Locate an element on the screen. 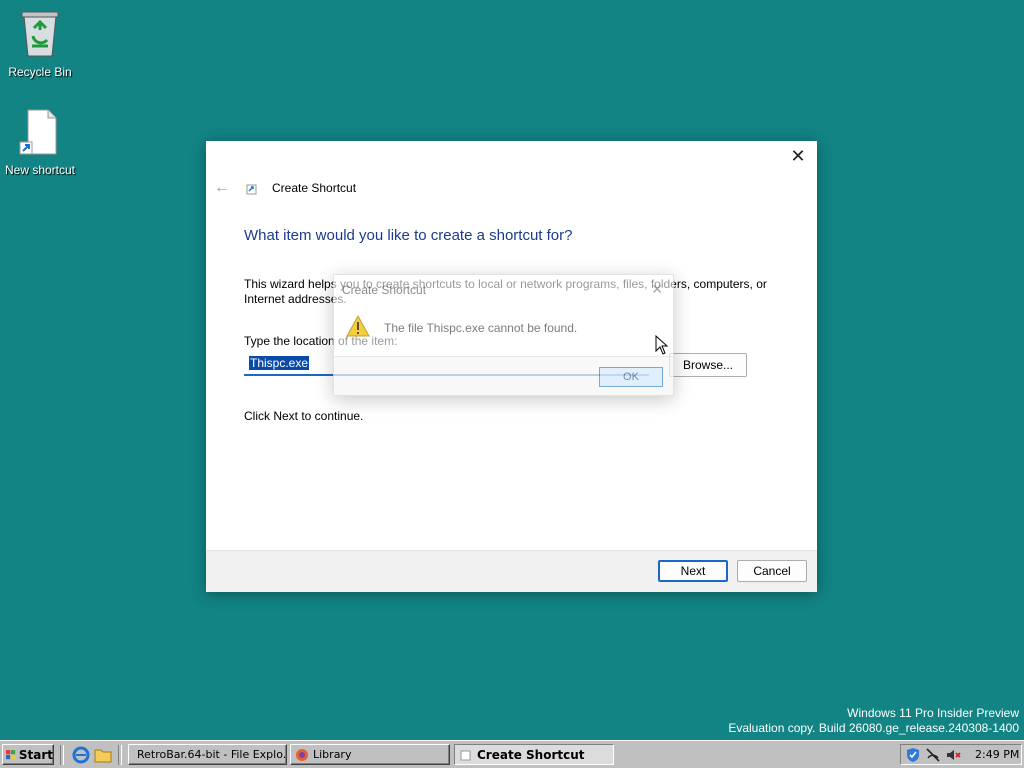  desktop-icon-label: Recycle Bin is located at coordinates (40, 72).